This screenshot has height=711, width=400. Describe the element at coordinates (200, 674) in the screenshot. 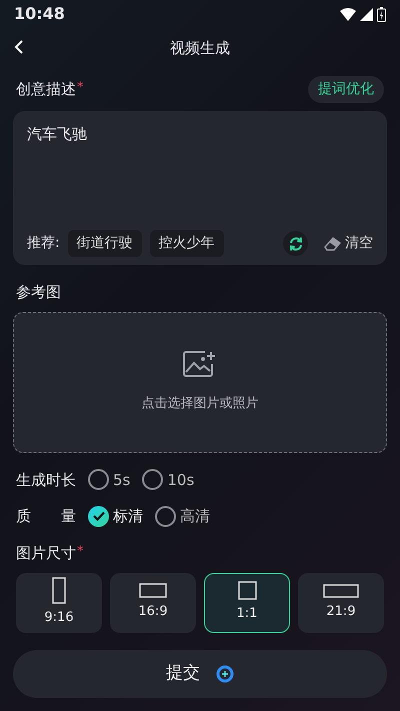

I see `submit-button: 提交` at that location.